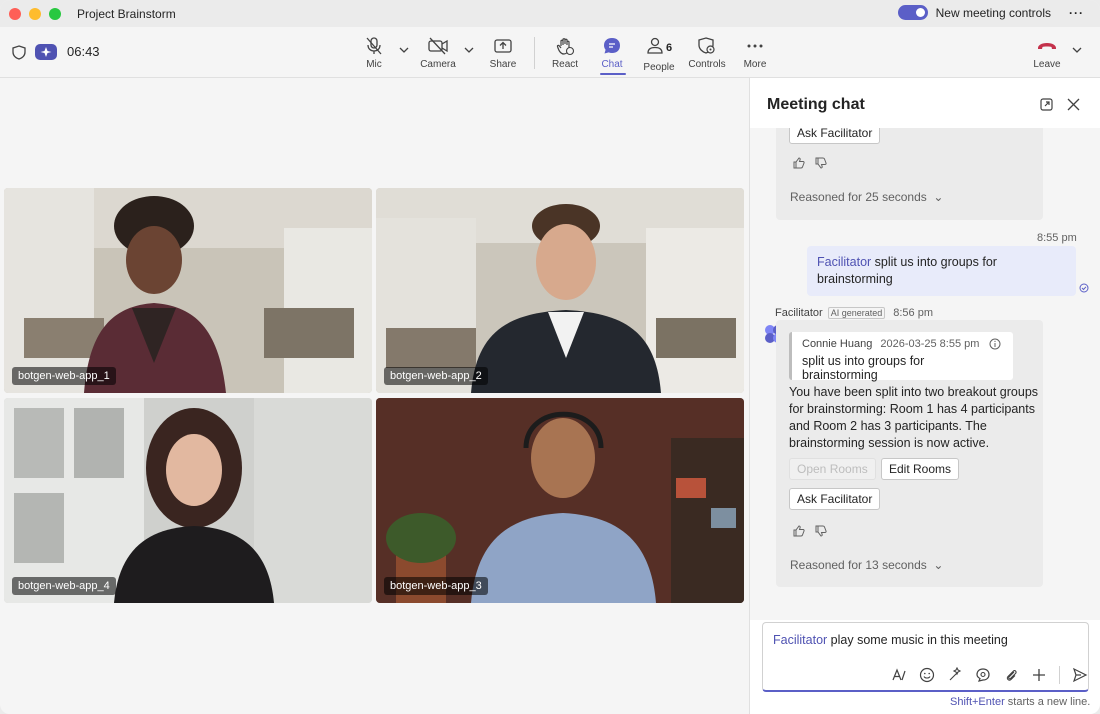 This screenshot has height=714, width=1100. What do you see at coordinates (35, 13) in the screenshot?
I see `minimize-window-button` at bounding box center [35, 13].